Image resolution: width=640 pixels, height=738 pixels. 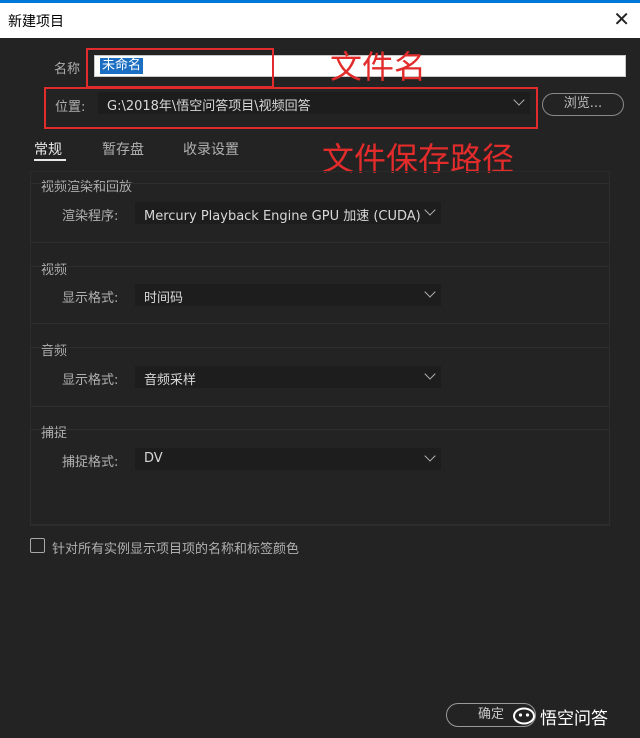 What do you see at coordinates (621, 19) in the screenshot?
I see `close-icon: ✕` at bounding box center [621, 19].